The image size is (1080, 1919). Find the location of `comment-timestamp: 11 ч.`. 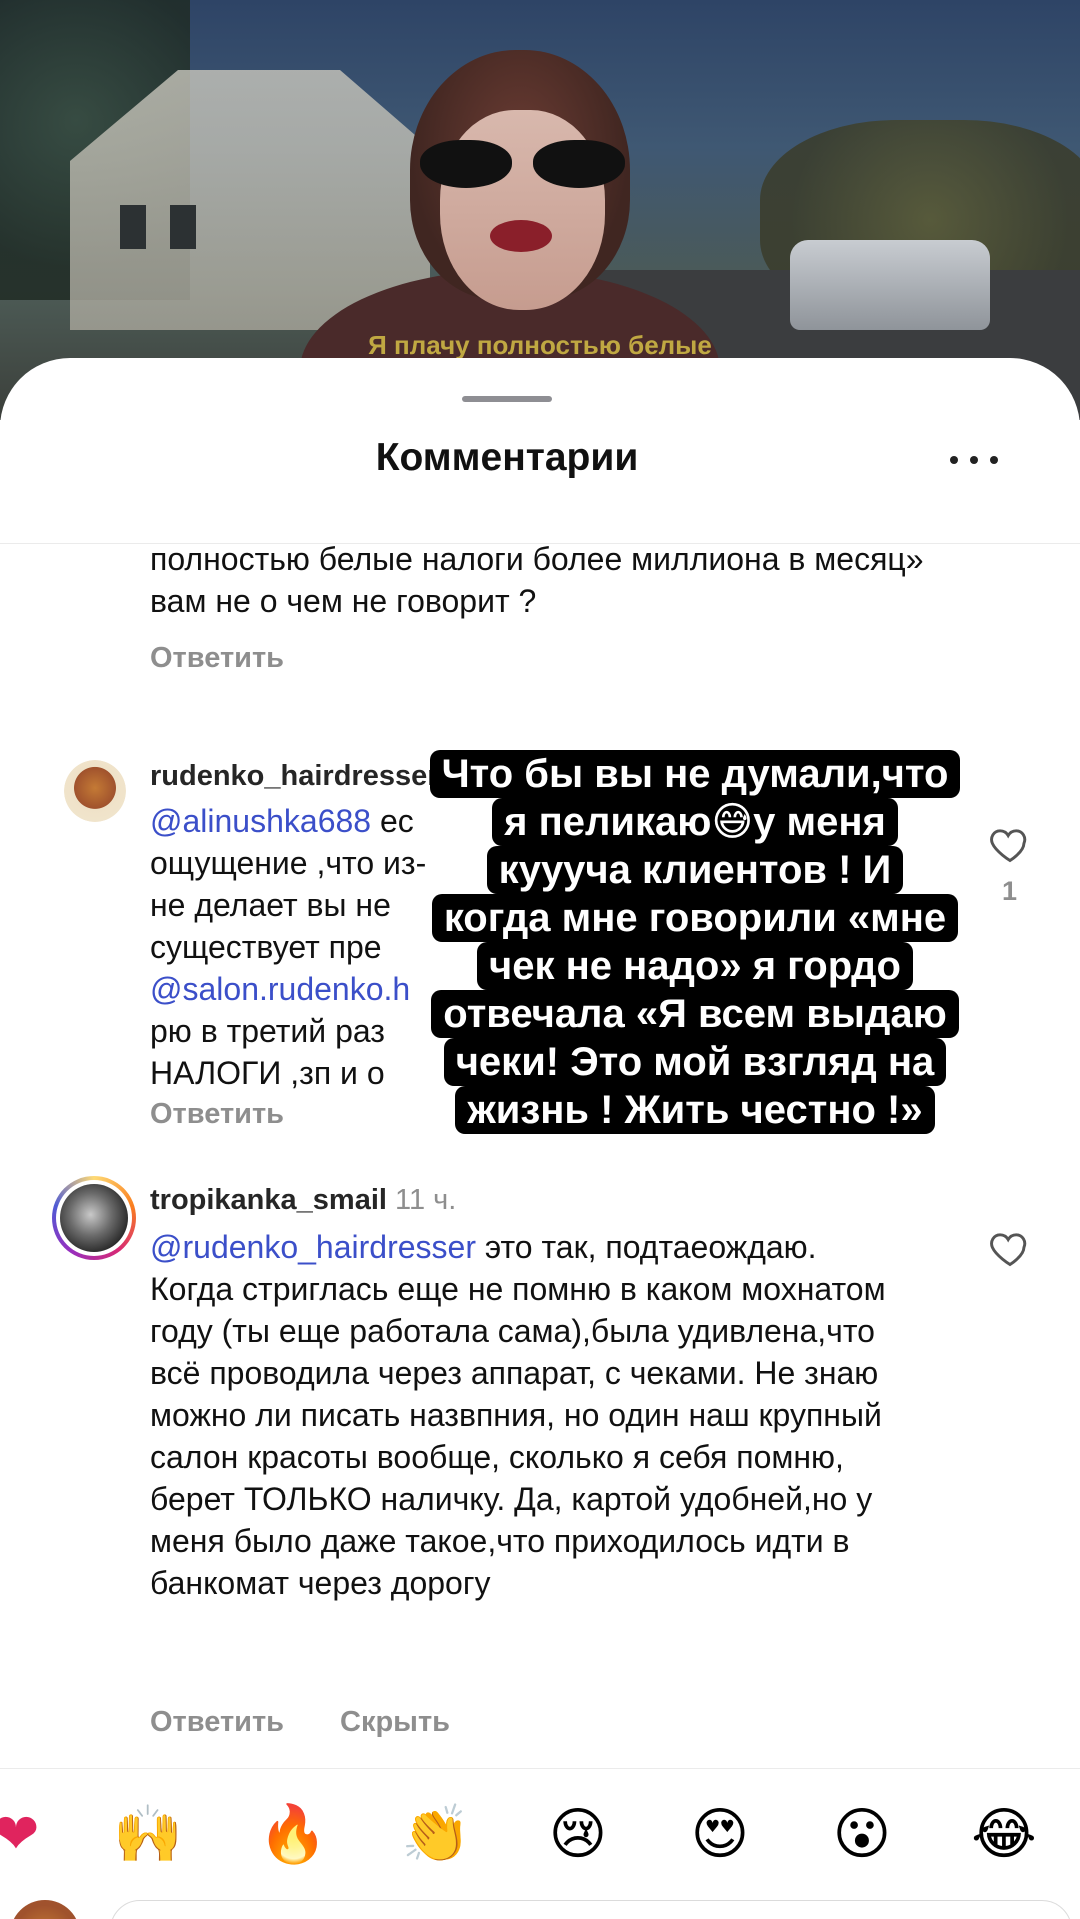

comment-timestamp: 11 ч. is located at coordinates (426, 1200).